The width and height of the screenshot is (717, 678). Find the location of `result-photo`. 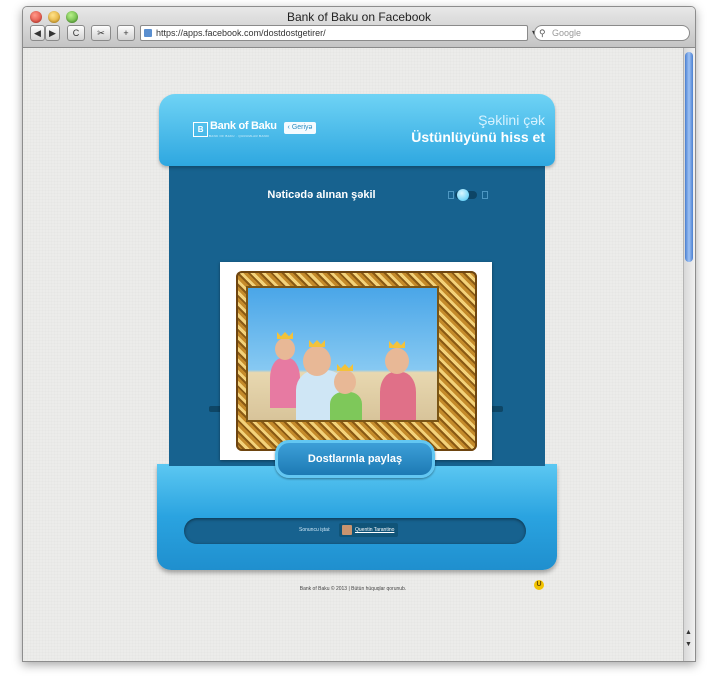

result-photo is located at coordinates (356, 361).